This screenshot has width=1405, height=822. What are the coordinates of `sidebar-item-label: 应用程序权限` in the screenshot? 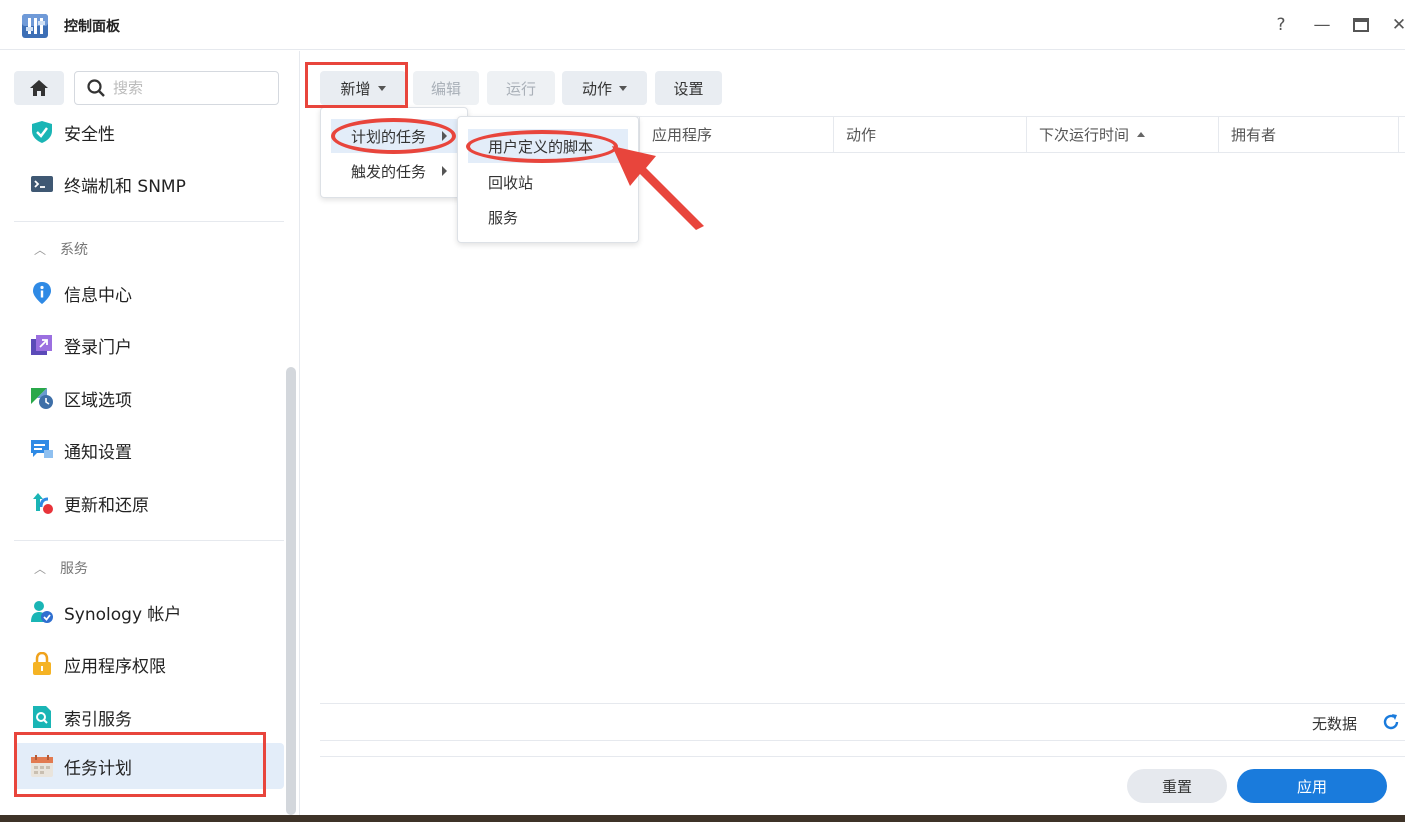 It's located at (115, 666).